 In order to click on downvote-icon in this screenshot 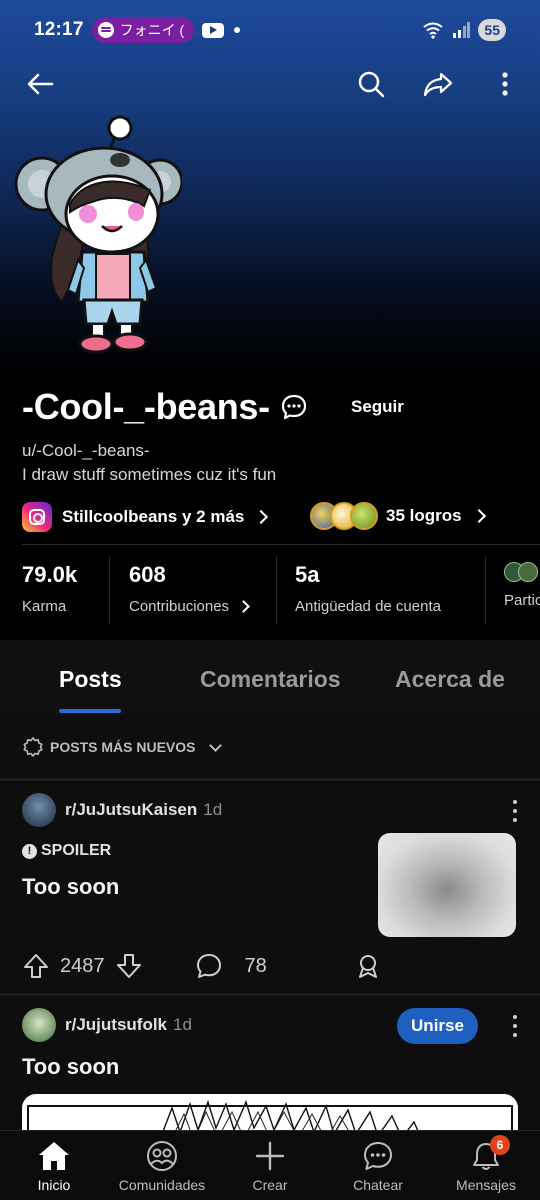, I will do `click(129, 966)`.